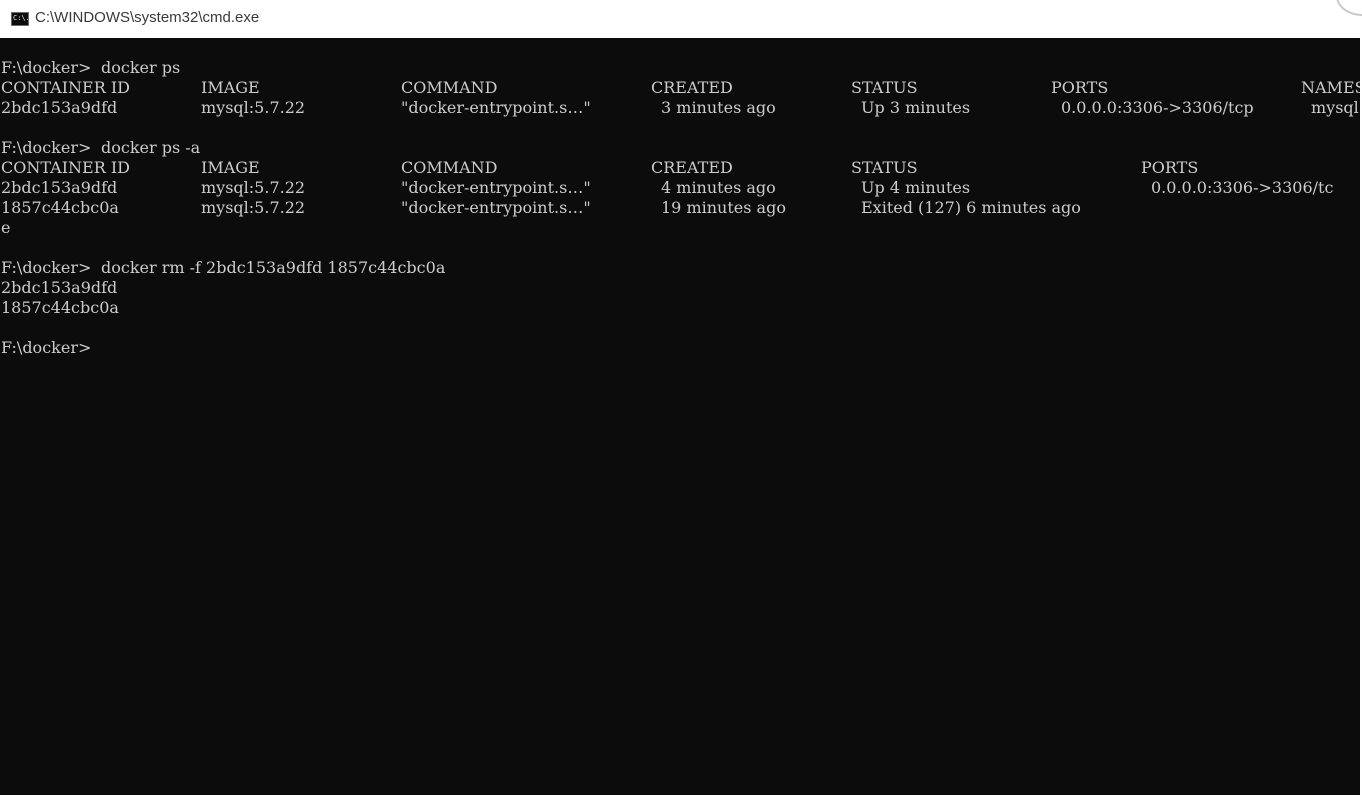 The image size is (1362, 797). Describe the element at coordinates (20, 19) in the screenshot. I see `cmd-app-icon: C:\.` at that location.